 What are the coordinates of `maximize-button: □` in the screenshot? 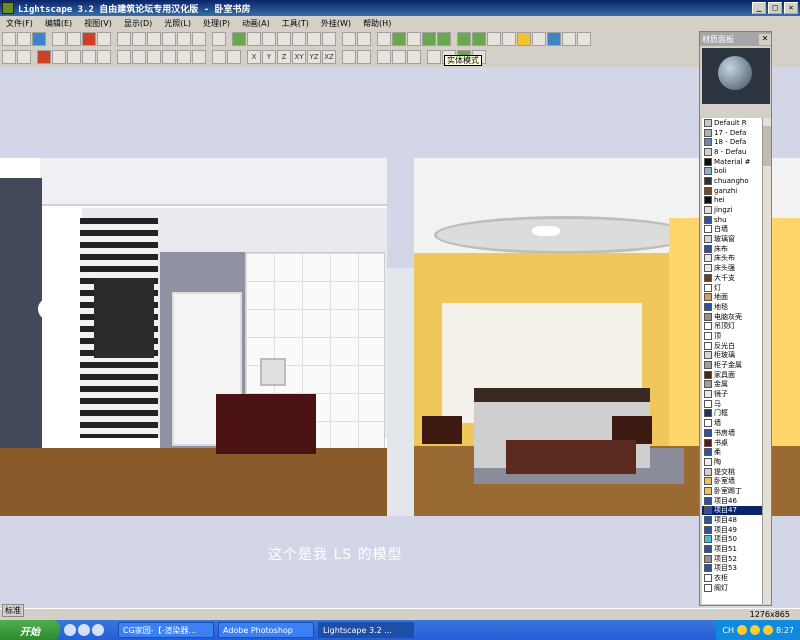 It's located at (775, 8).